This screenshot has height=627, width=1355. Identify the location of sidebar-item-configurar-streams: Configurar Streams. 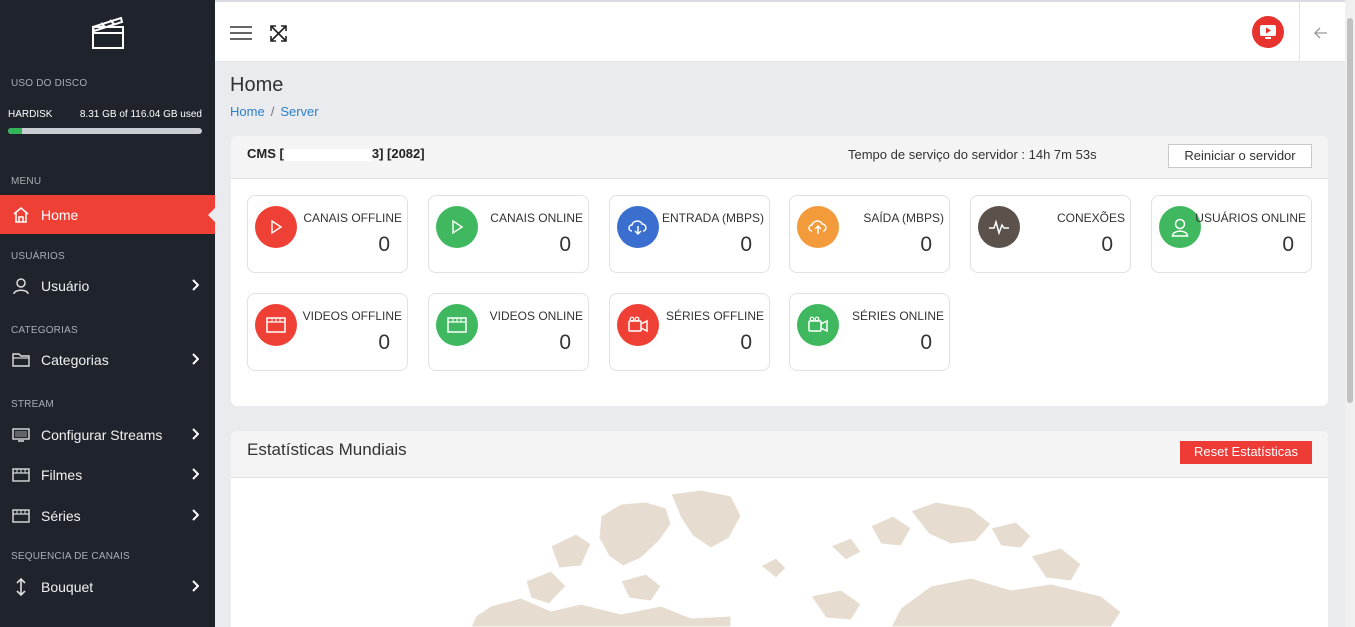
(107, 434).